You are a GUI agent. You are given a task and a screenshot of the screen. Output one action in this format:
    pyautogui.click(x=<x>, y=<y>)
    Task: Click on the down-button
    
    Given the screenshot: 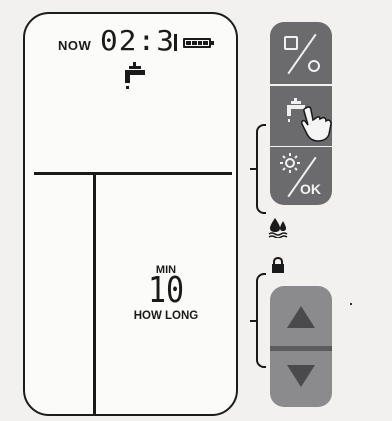 What is the action you would take?
    pyautogui.click(x=301, y=379)
    